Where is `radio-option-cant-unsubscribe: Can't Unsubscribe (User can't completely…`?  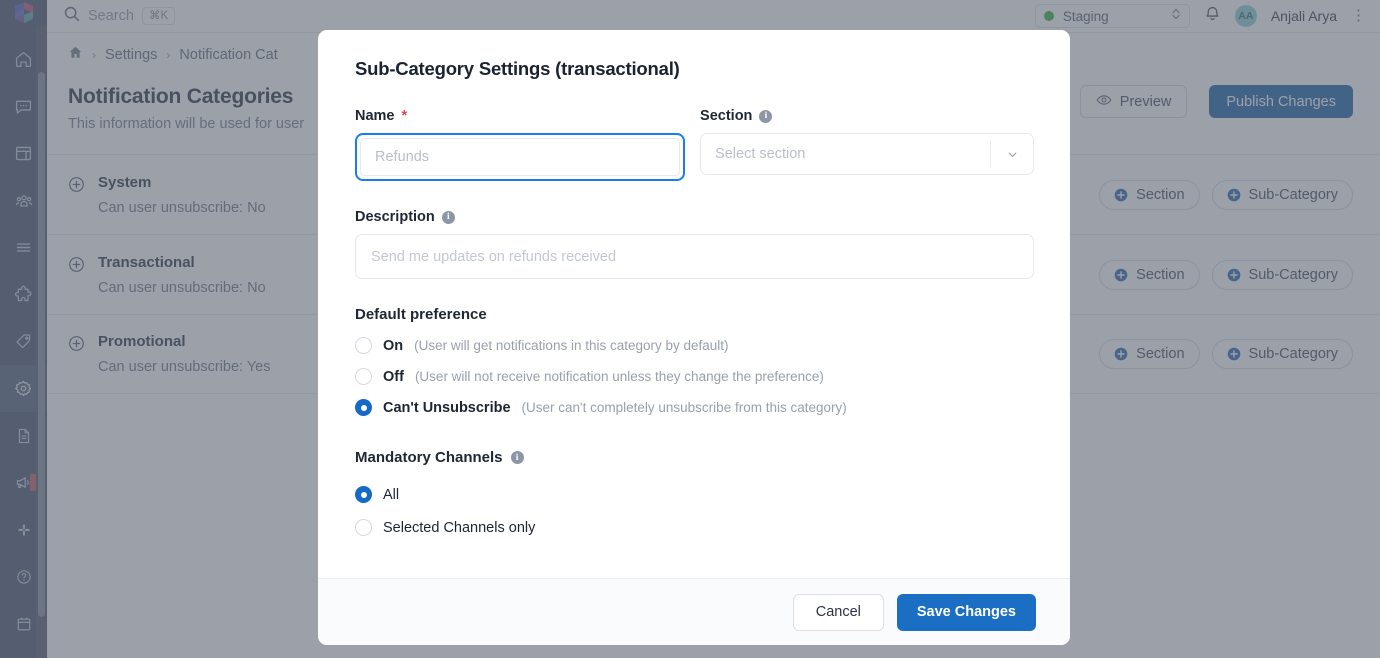 radio-option-cant-unsubscribe: Can't Unsubscribe (User can't completely… is located at coordinates (694, 407).